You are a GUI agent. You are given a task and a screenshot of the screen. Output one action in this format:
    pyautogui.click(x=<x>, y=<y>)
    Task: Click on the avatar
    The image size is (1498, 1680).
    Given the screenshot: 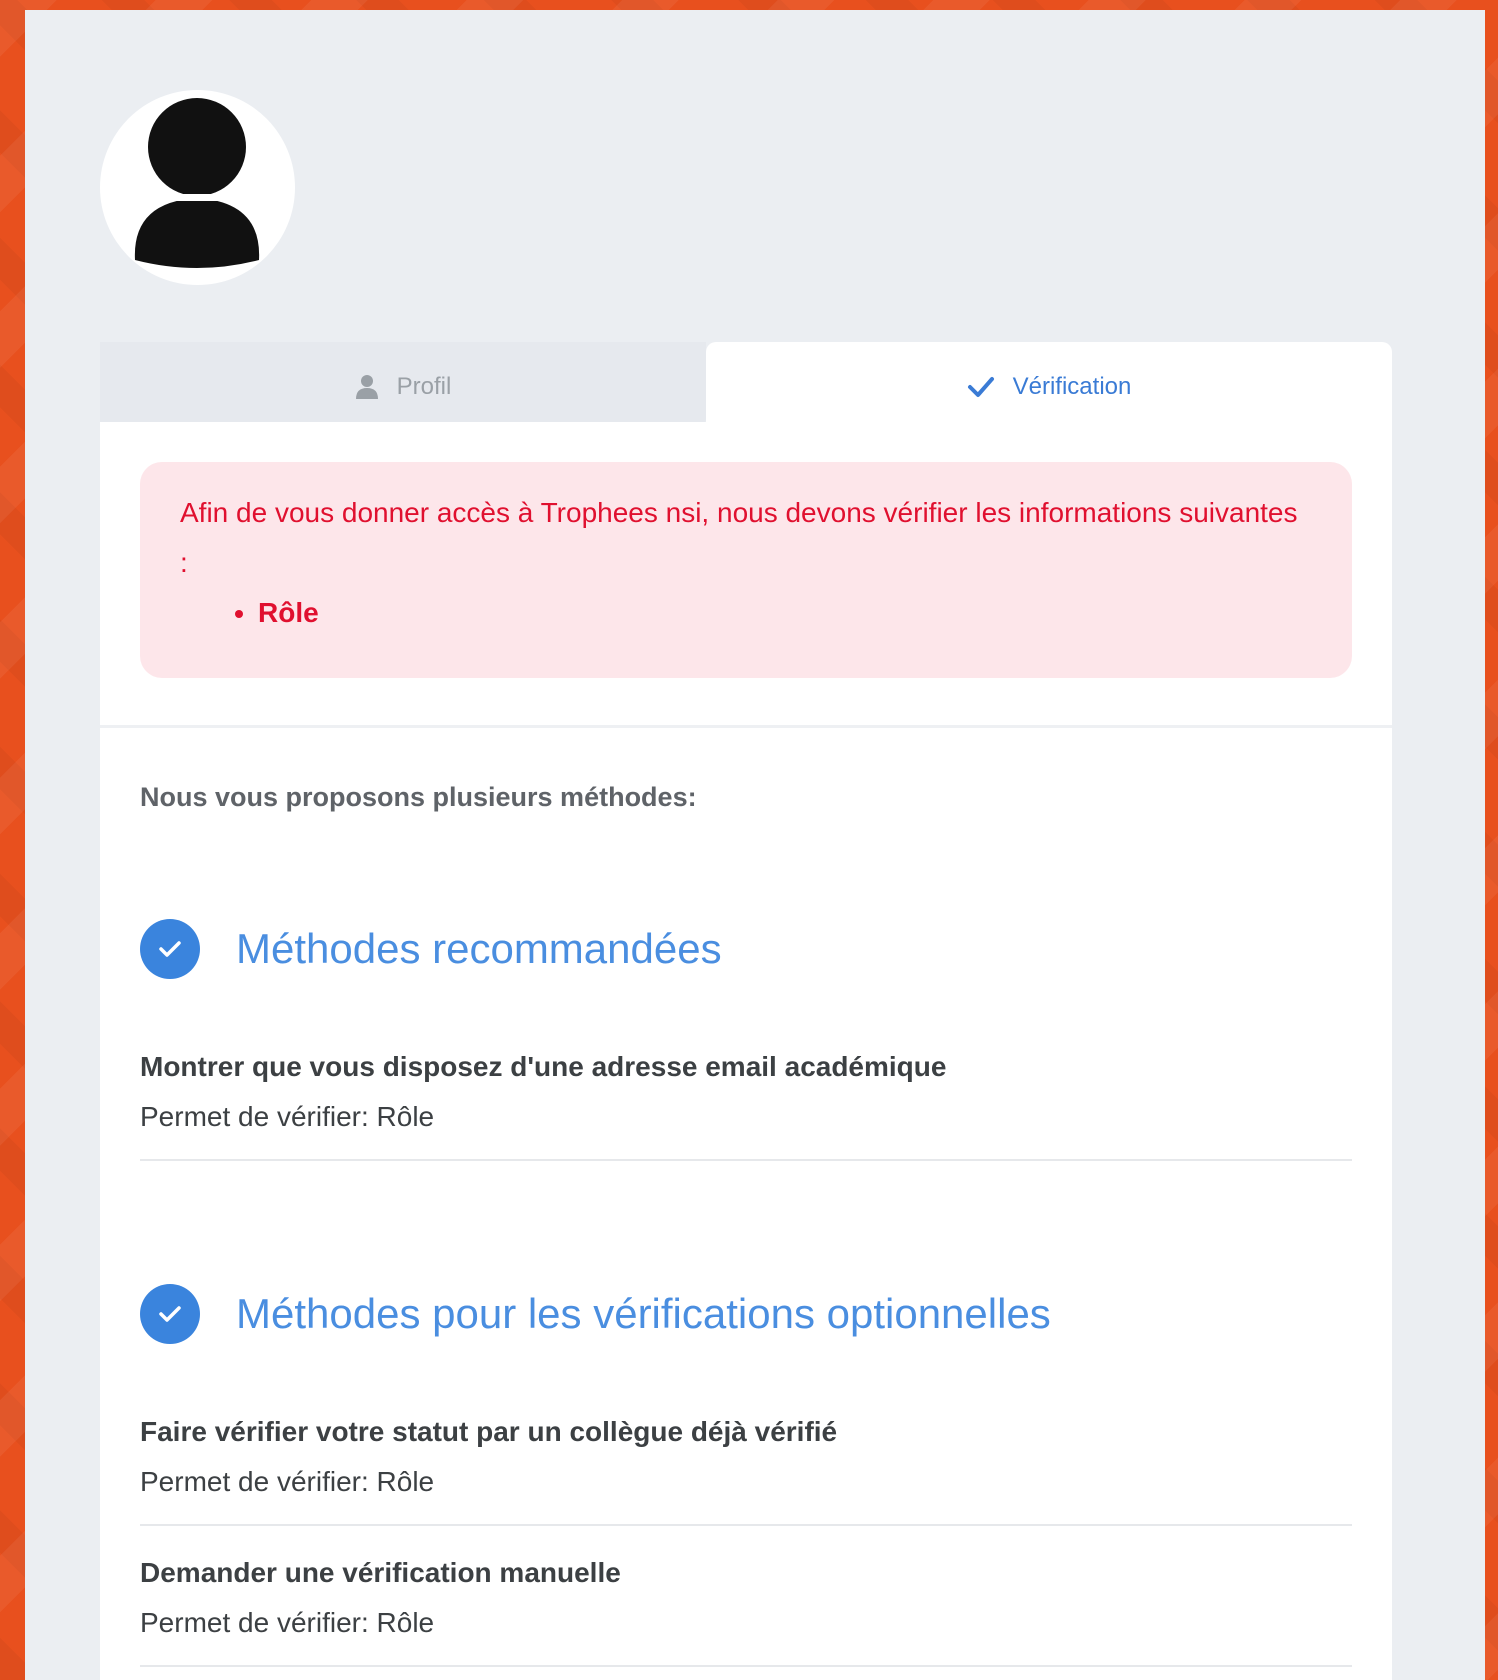 What is the action you would take?
    pyautogui.click(x=197, y=187)
    